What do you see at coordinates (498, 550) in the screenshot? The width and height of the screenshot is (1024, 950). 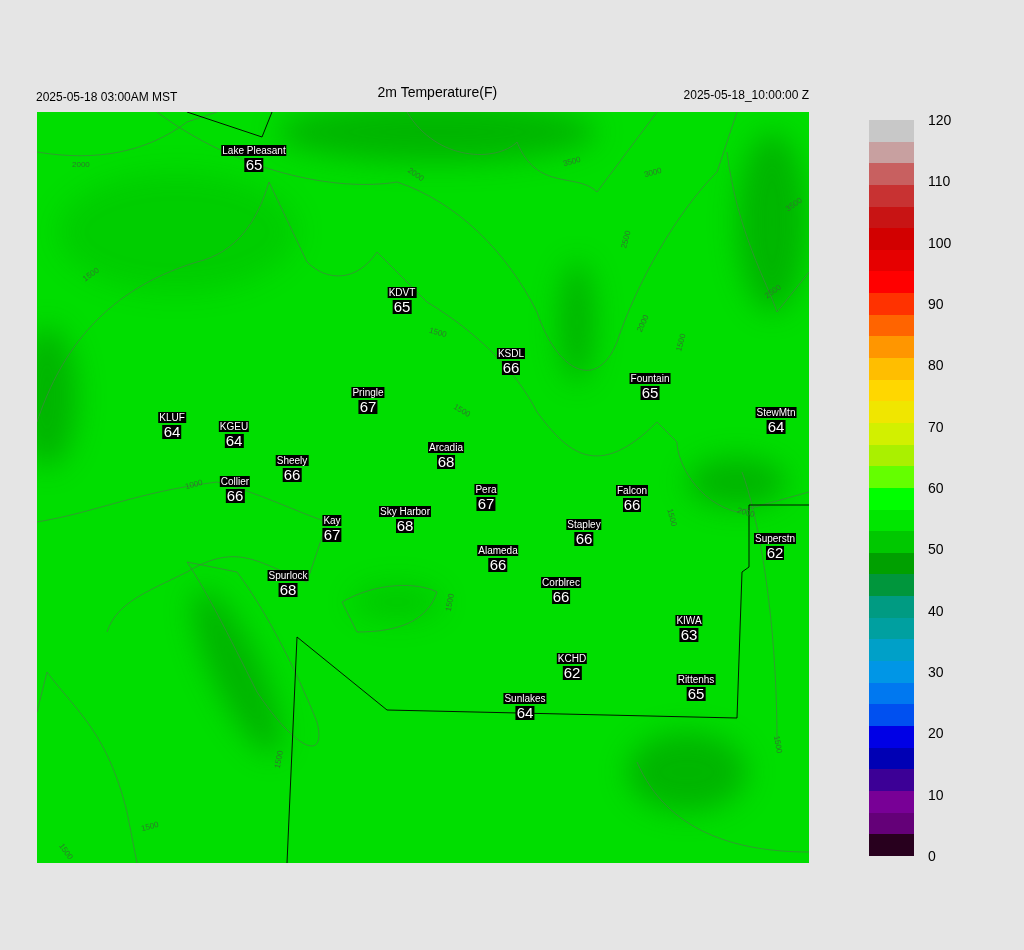 I see `station-name: Alameda` at bounding box center [498, 550].